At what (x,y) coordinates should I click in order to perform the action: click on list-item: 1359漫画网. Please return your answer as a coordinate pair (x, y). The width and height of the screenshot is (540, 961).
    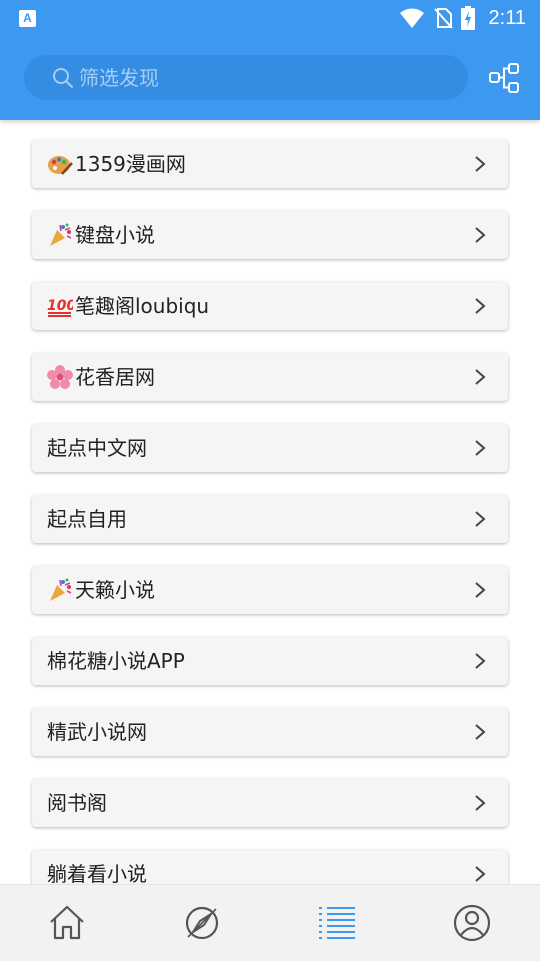
    Looking at the image, I should click on (270, 164).